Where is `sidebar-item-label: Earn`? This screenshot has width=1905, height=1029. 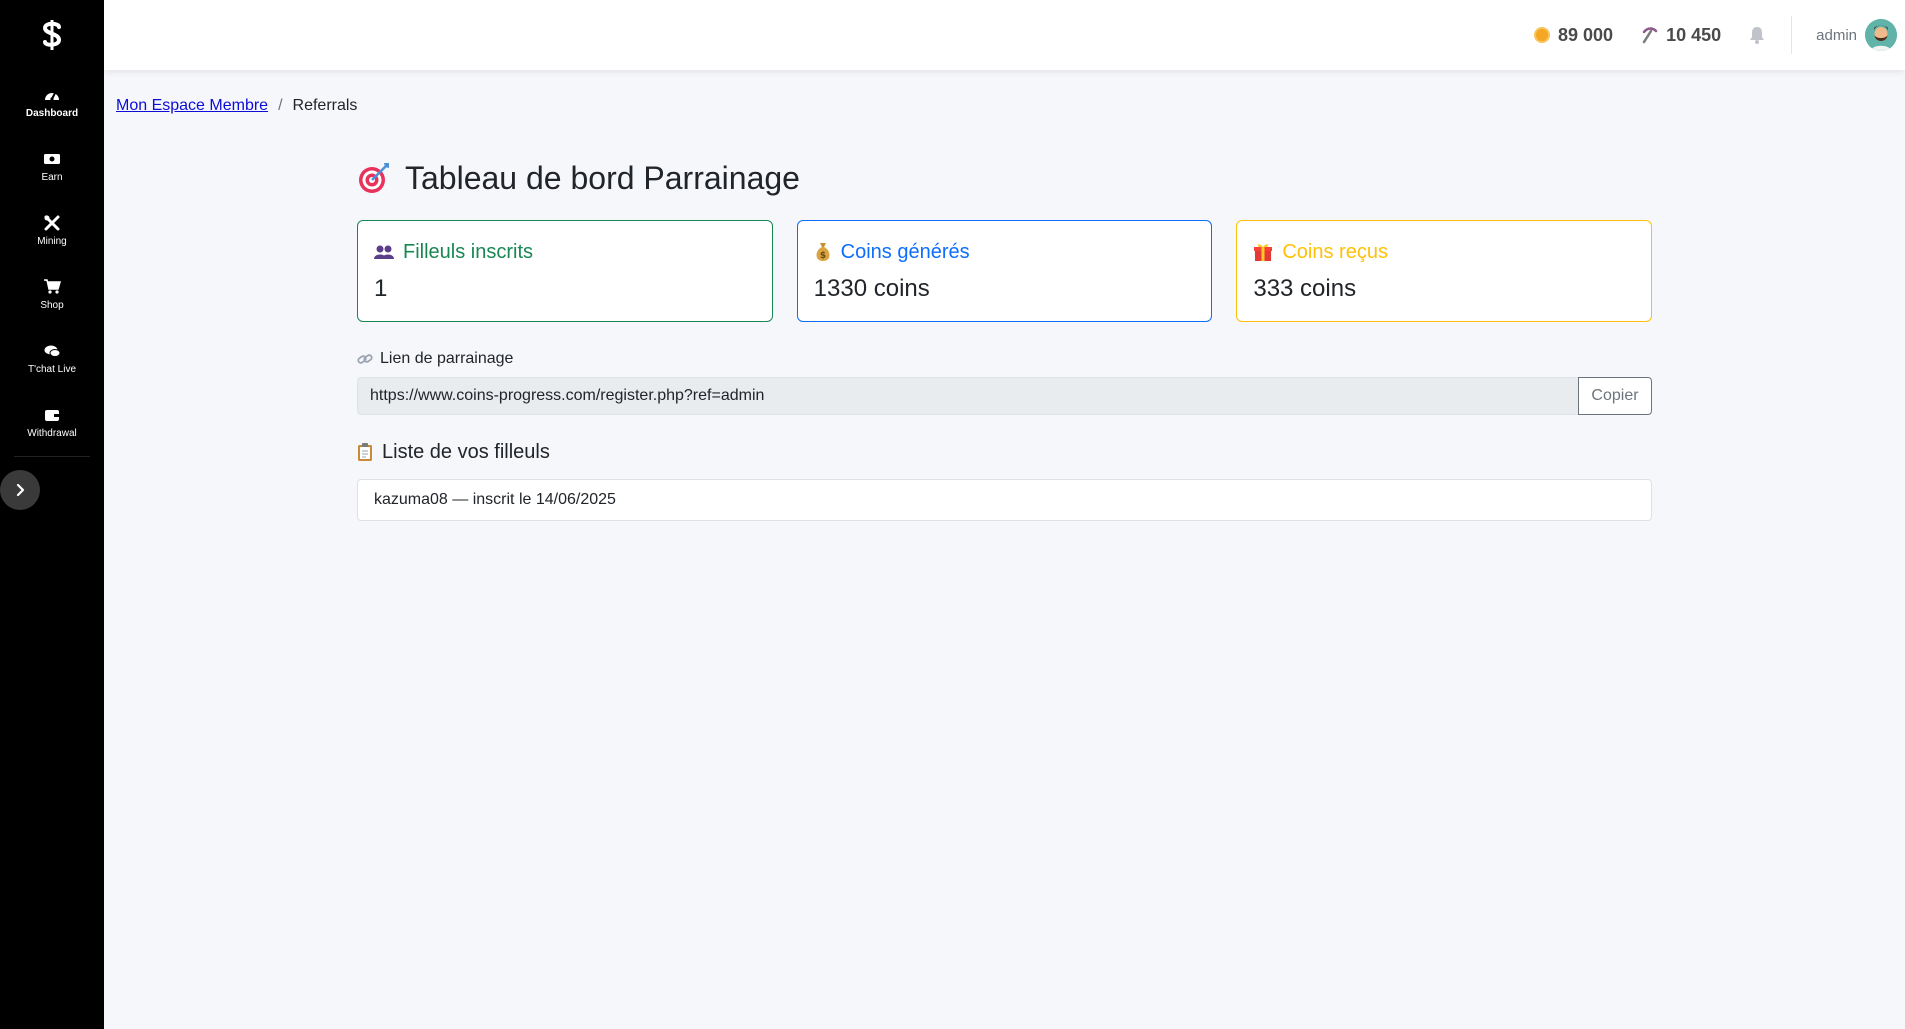 sidebar-item-label: Earn is located at coordinates (52, 177).